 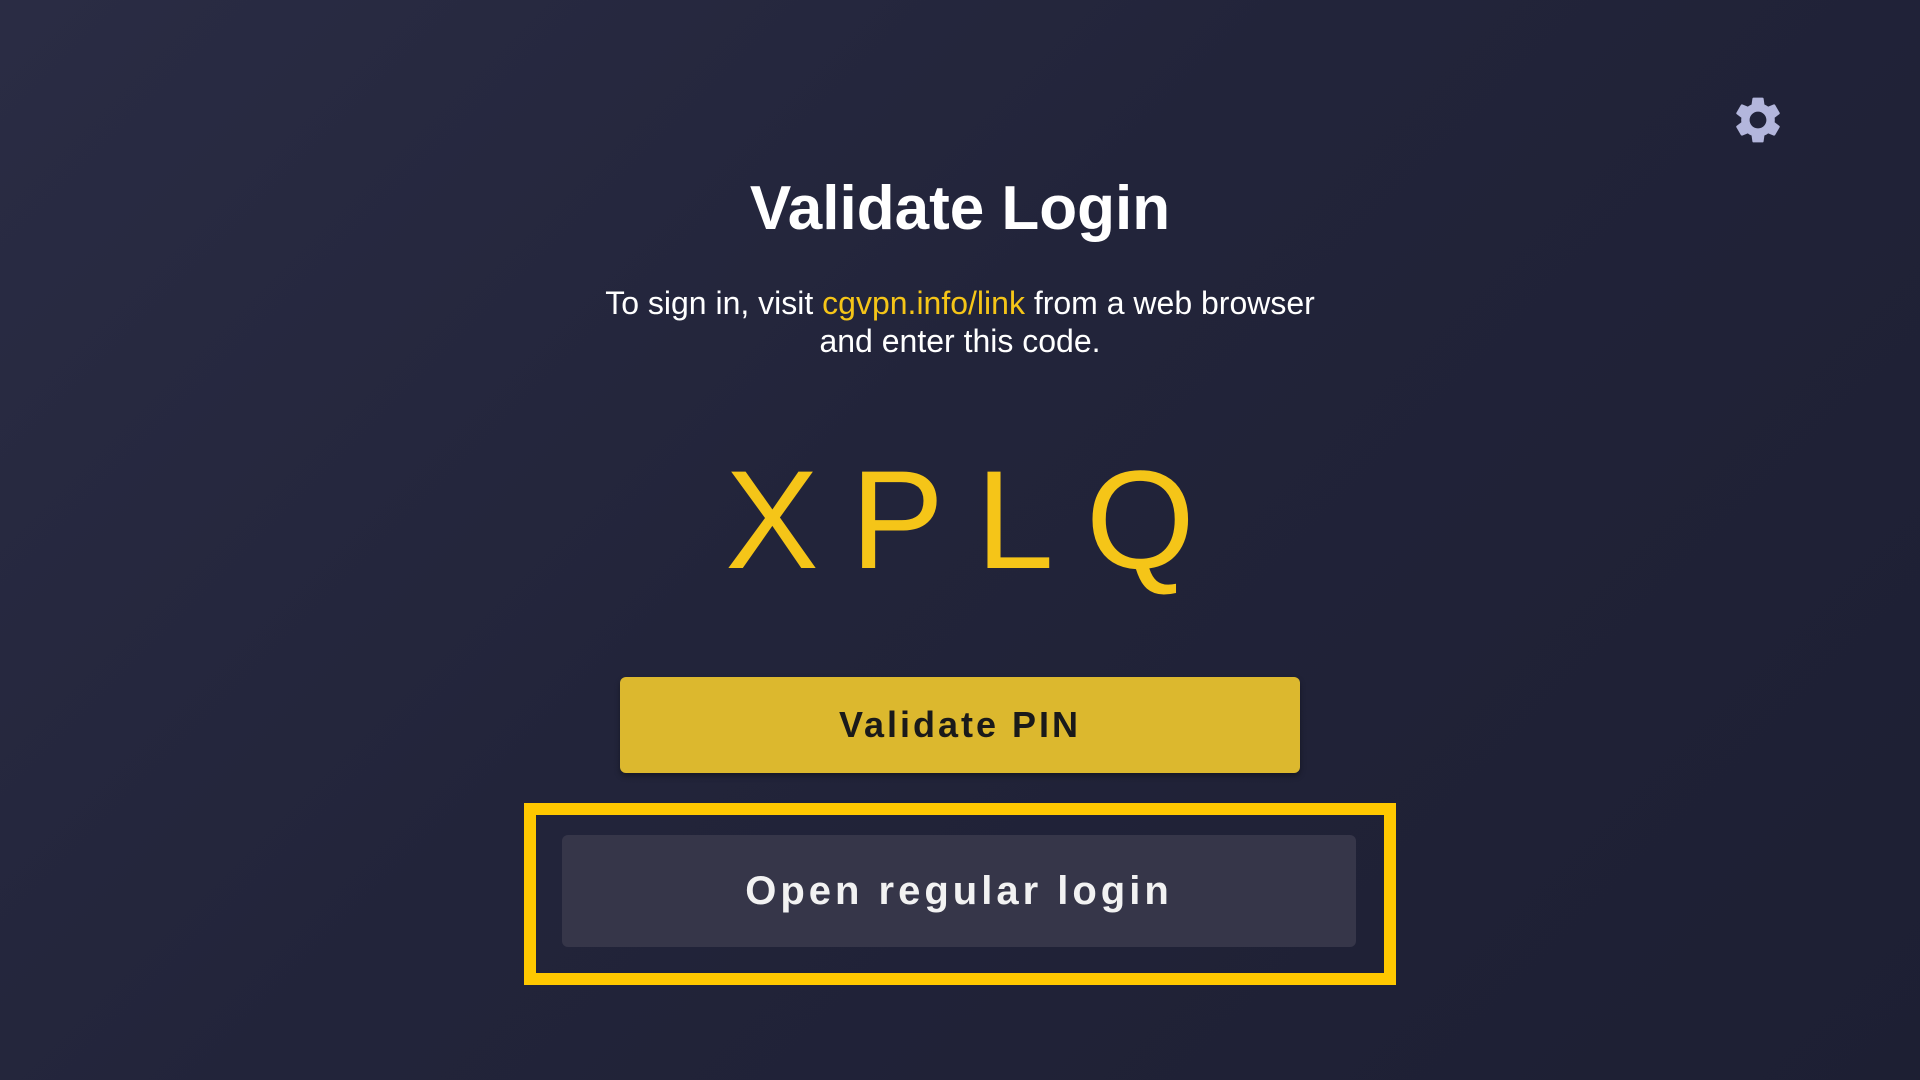 I want to click on open-regular-login-button: Open regular login, so click(x=959, y=891).